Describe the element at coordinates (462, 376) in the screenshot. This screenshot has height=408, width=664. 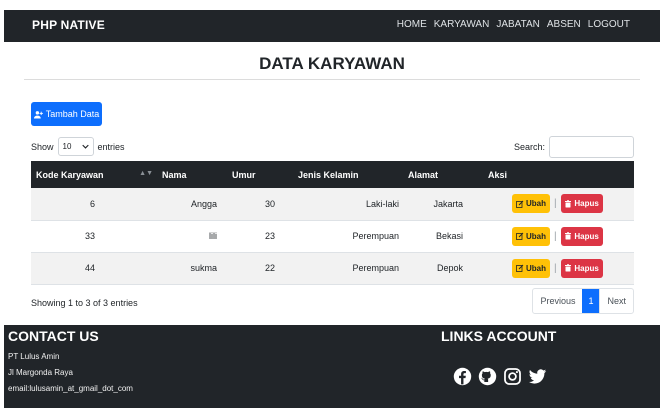
I see `facebook-icon` at that location.